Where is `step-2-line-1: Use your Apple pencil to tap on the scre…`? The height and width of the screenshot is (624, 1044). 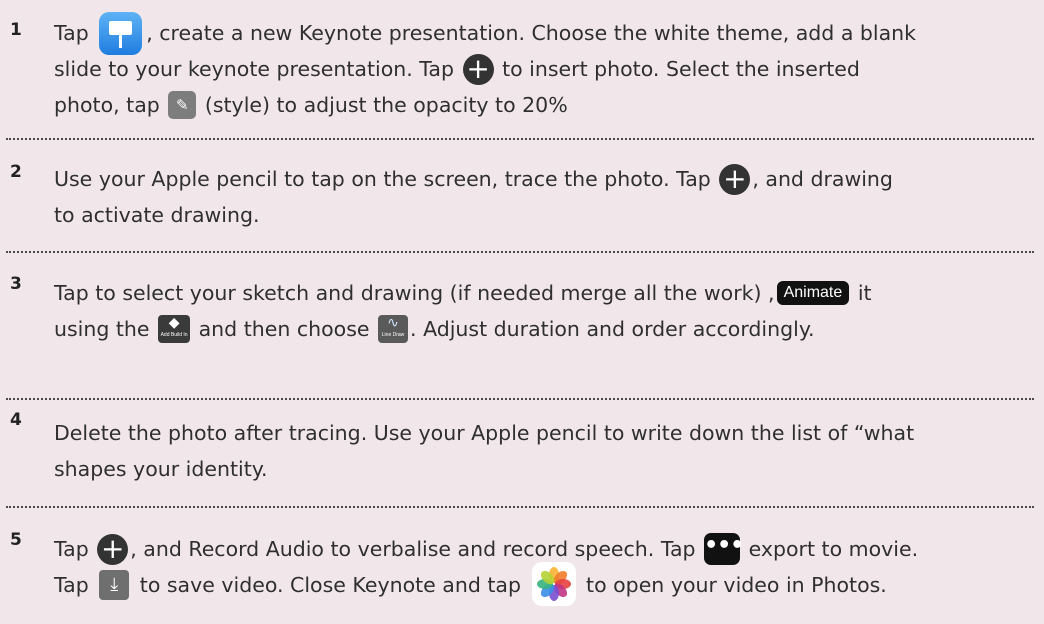
step-2-line-1: Use your Apple pencil to tap on the scre… is located at coordinates (473, 178).